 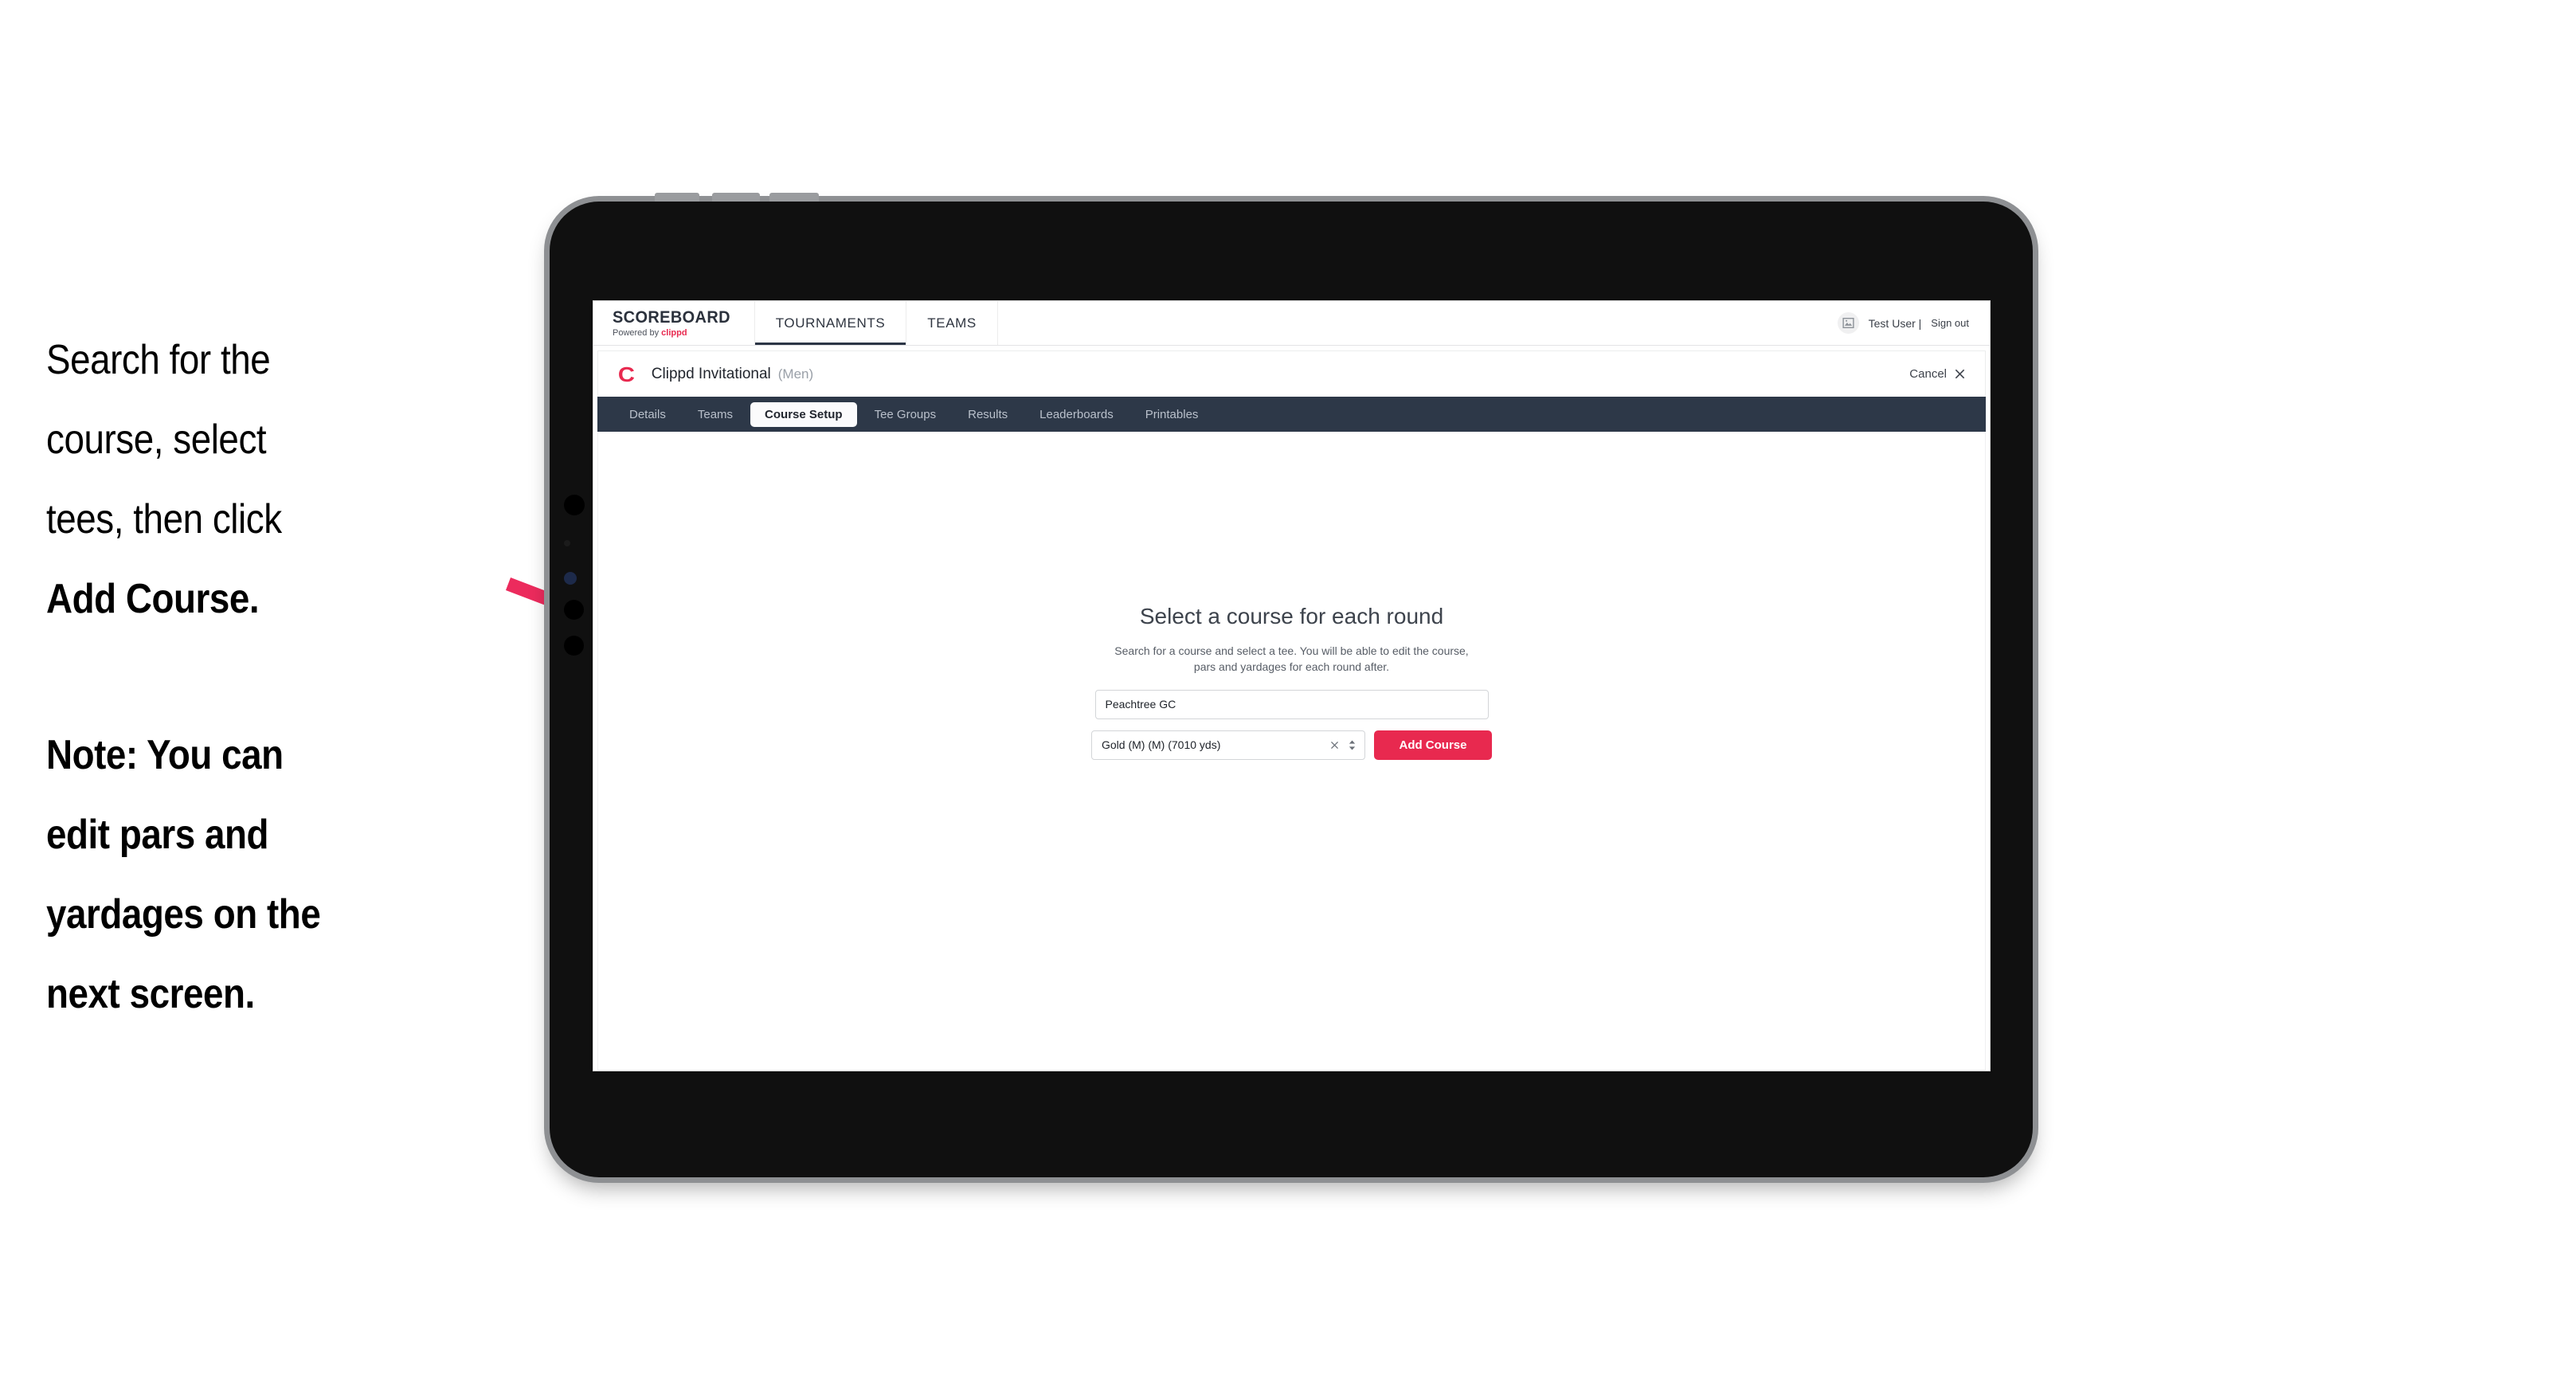 I want to click on tee-selection-row: Gold (M) (M) (7010 yds) Add Course, so click(x=1292, y=745).